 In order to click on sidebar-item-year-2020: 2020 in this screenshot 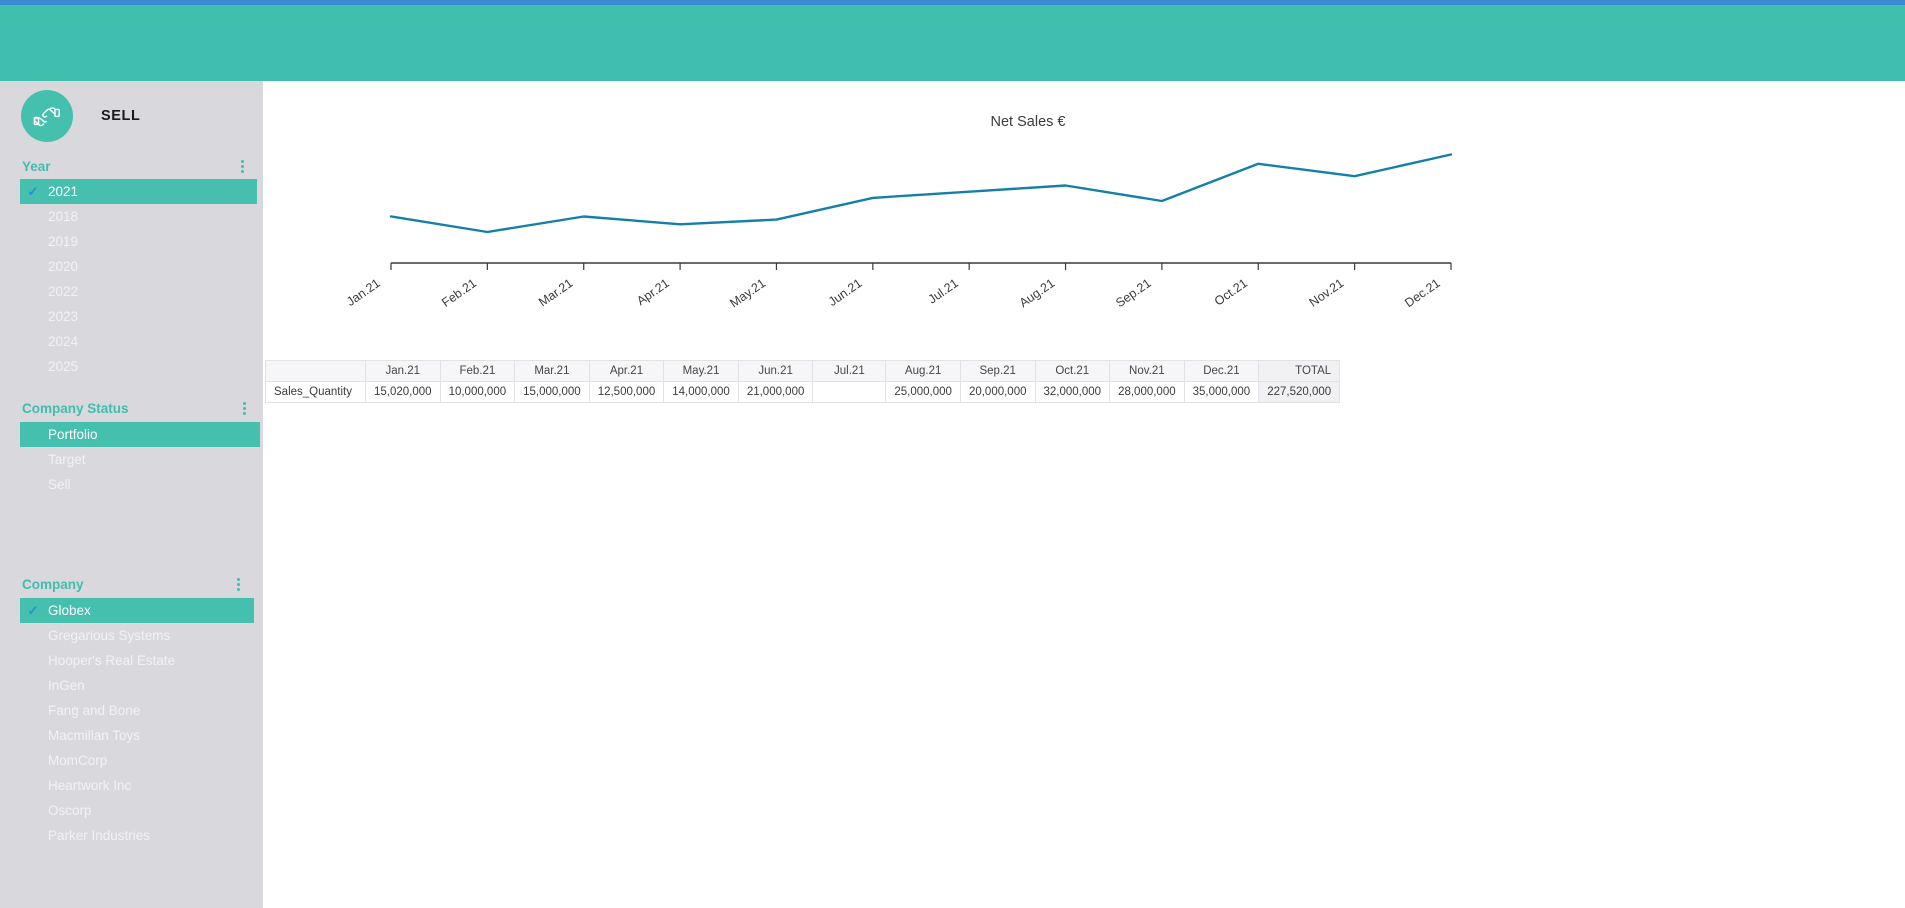, I will do `click(138, 266)`.